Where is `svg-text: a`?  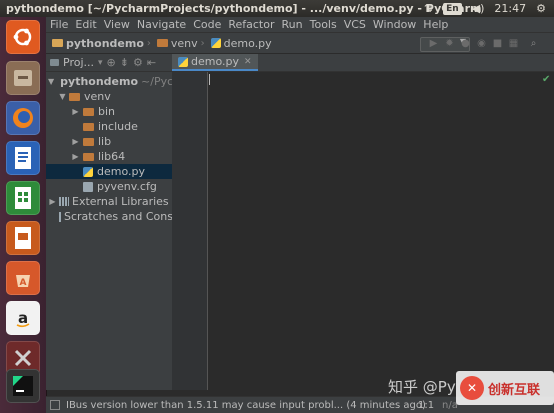
svg-text: a is located at coordinates (23, 318).